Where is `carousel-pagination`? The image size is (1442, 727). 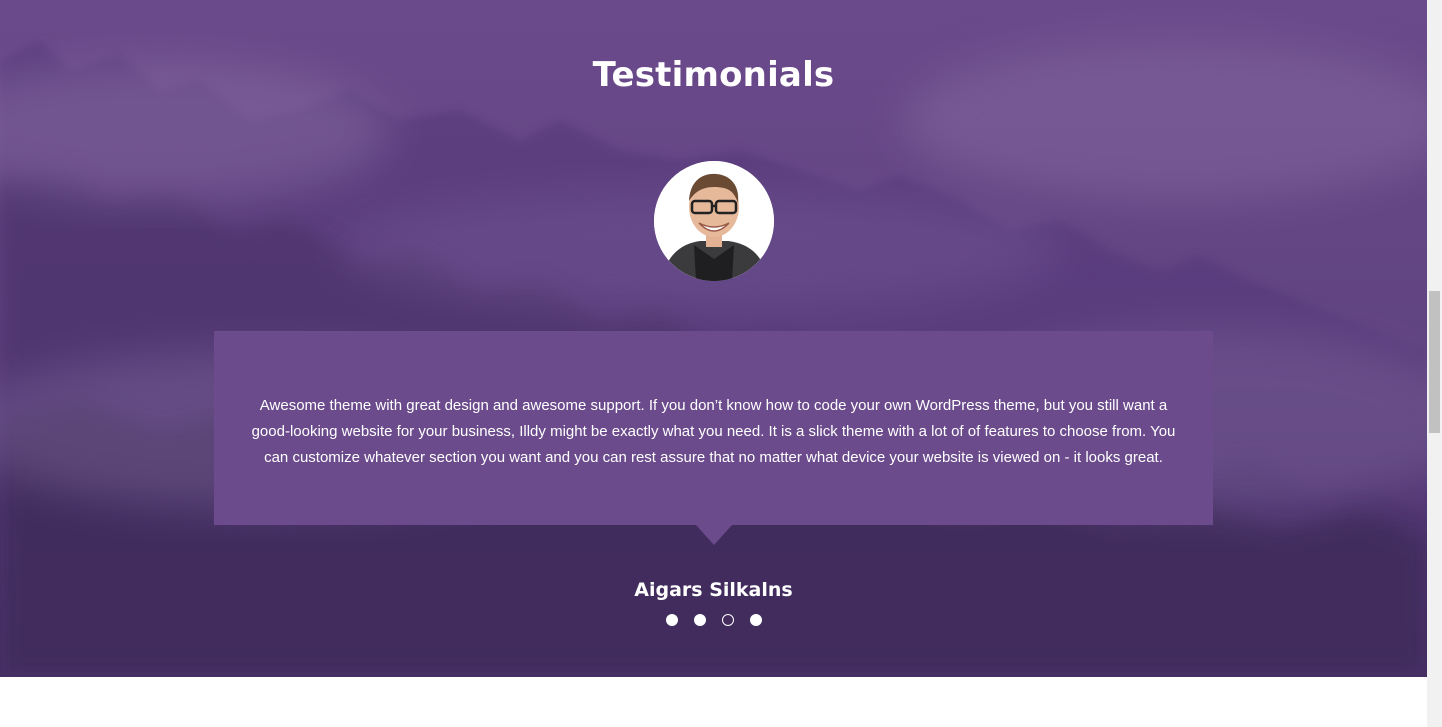 carousel-pagination is located at coordinates (713, 621).